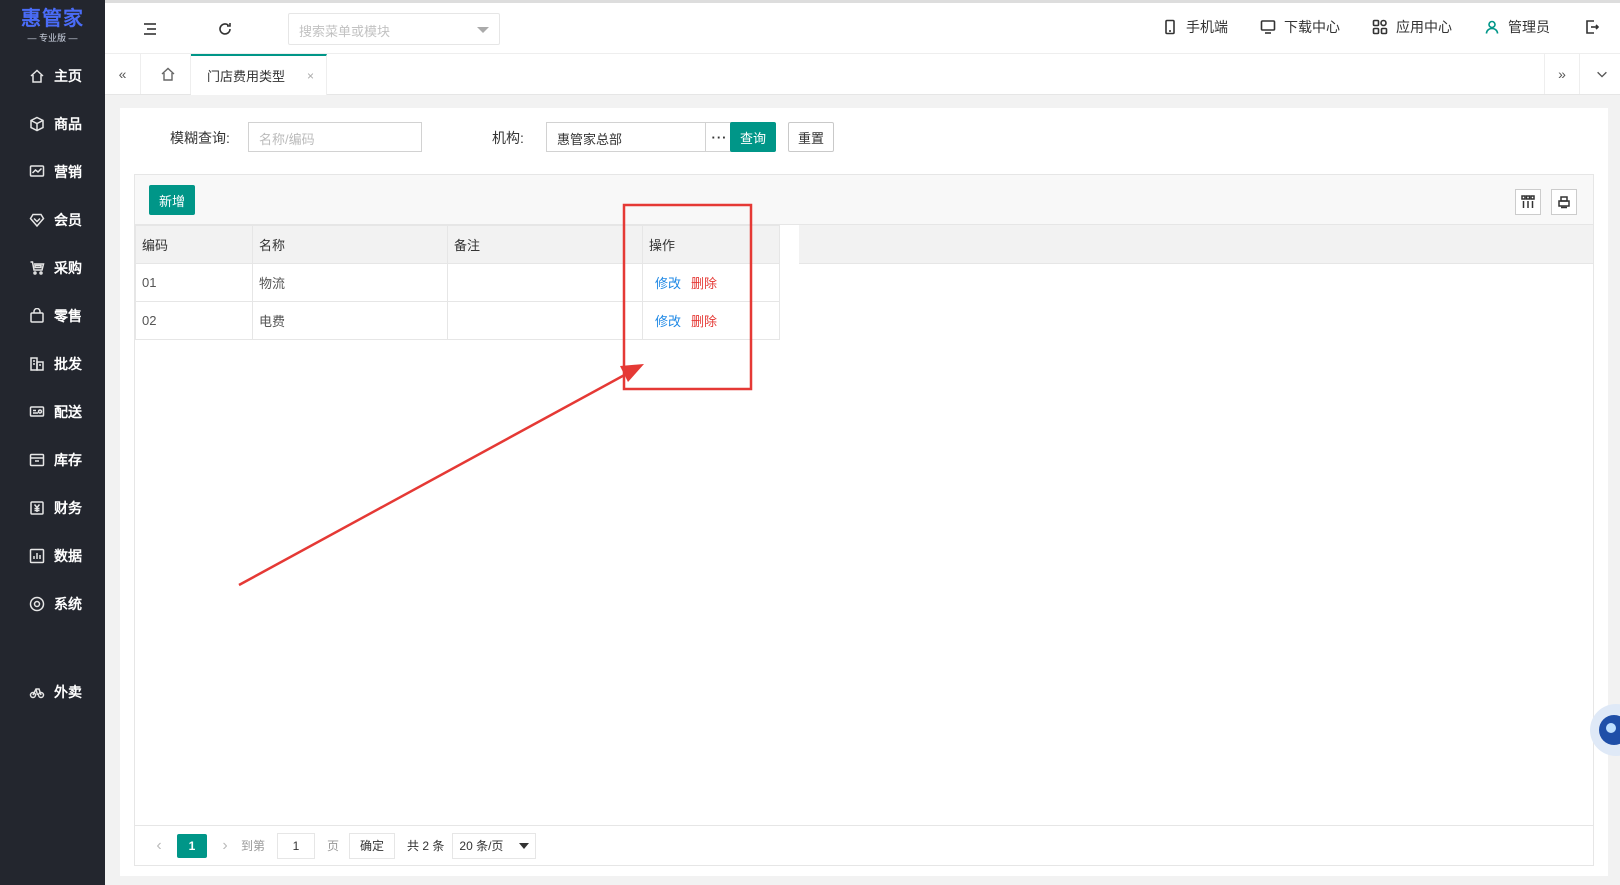  Describe the element at coordinates (590, 139) in the screenshot. I see `org-value: 惠管家总部` at that location.